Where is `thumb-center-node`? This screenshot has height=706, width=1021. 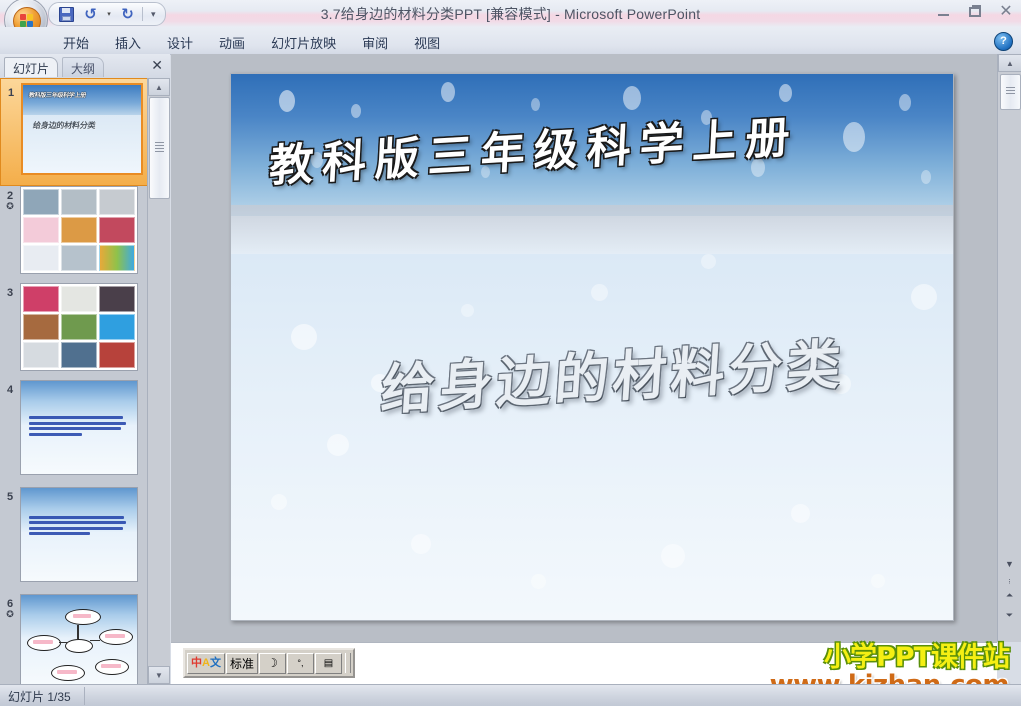
thumb-center-node is located at coordinates (79, 646).